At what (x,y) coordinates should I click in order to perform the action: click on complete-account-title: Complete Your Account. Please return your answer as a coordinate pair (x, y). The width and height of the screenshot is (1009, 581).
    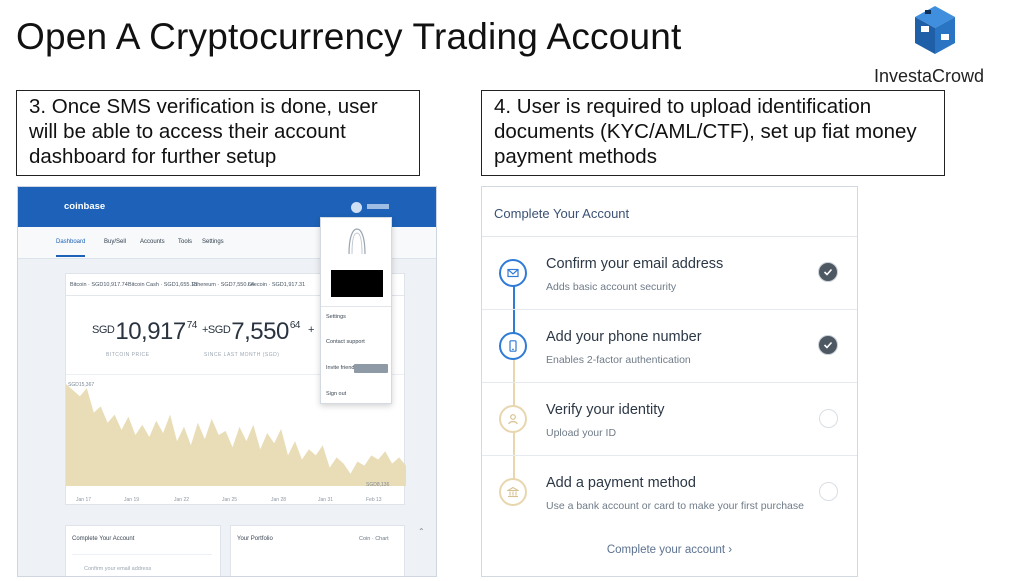
    Looking at the image, I should click on (562, 213).